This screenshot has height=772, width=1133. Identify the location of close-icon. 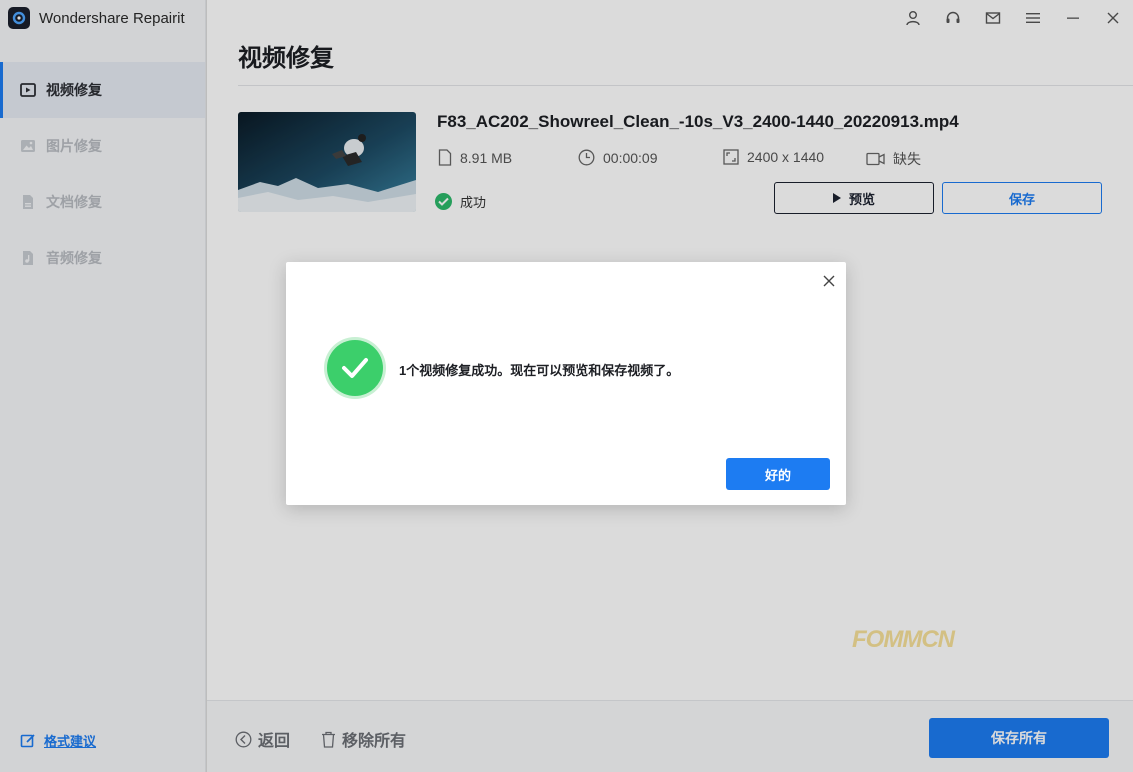
(829, 281).